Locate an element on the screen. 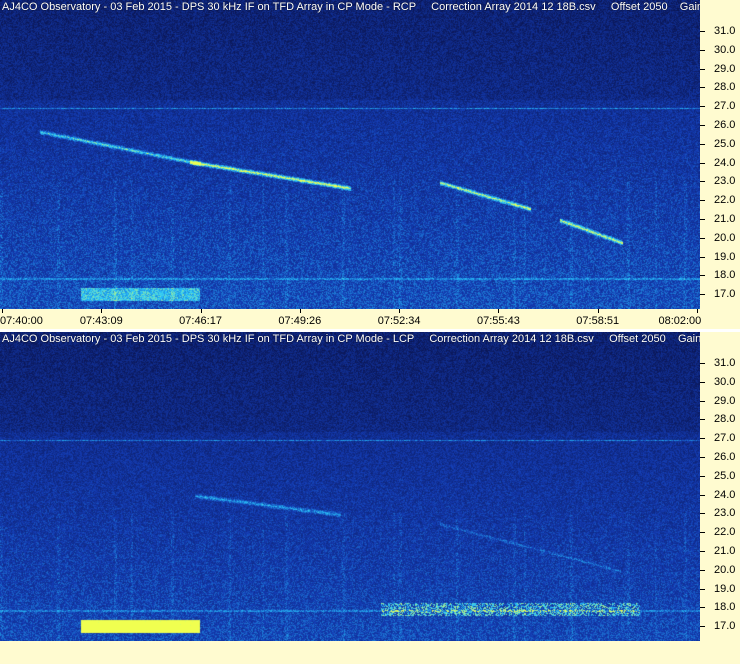 This screenshot has height=664, width=740. time-tick-label: 07:43:09 is located at coordinates (101, 321).